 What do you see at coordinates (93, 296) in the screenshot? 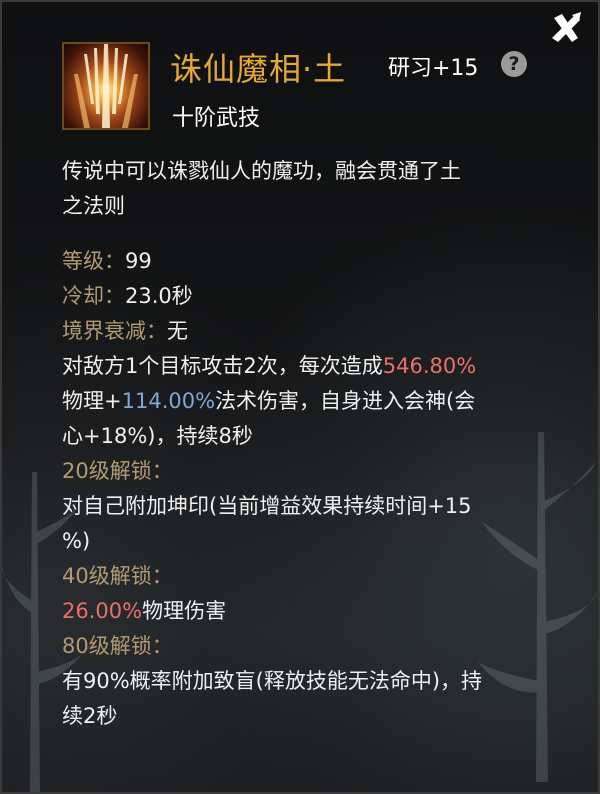
I see `cooldown-label: 冷却：` at bounding box center [93, 296].